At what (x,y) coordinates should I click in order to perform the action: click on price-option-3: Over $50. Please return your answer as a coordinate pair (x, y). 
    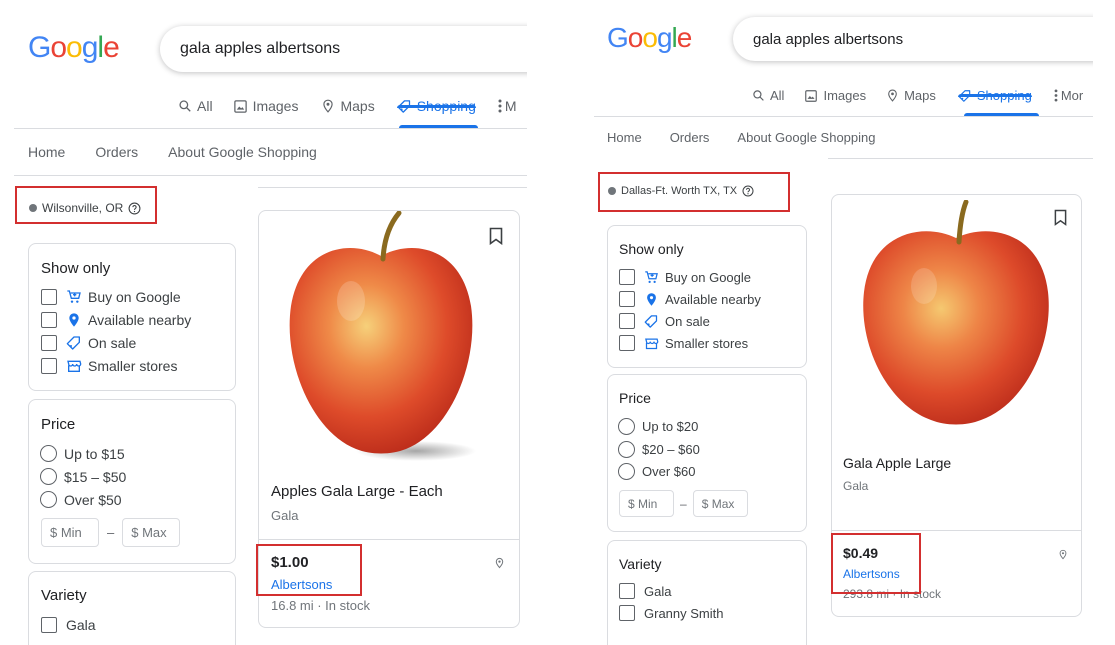
    Looking at the image, I should click on (81, 499).